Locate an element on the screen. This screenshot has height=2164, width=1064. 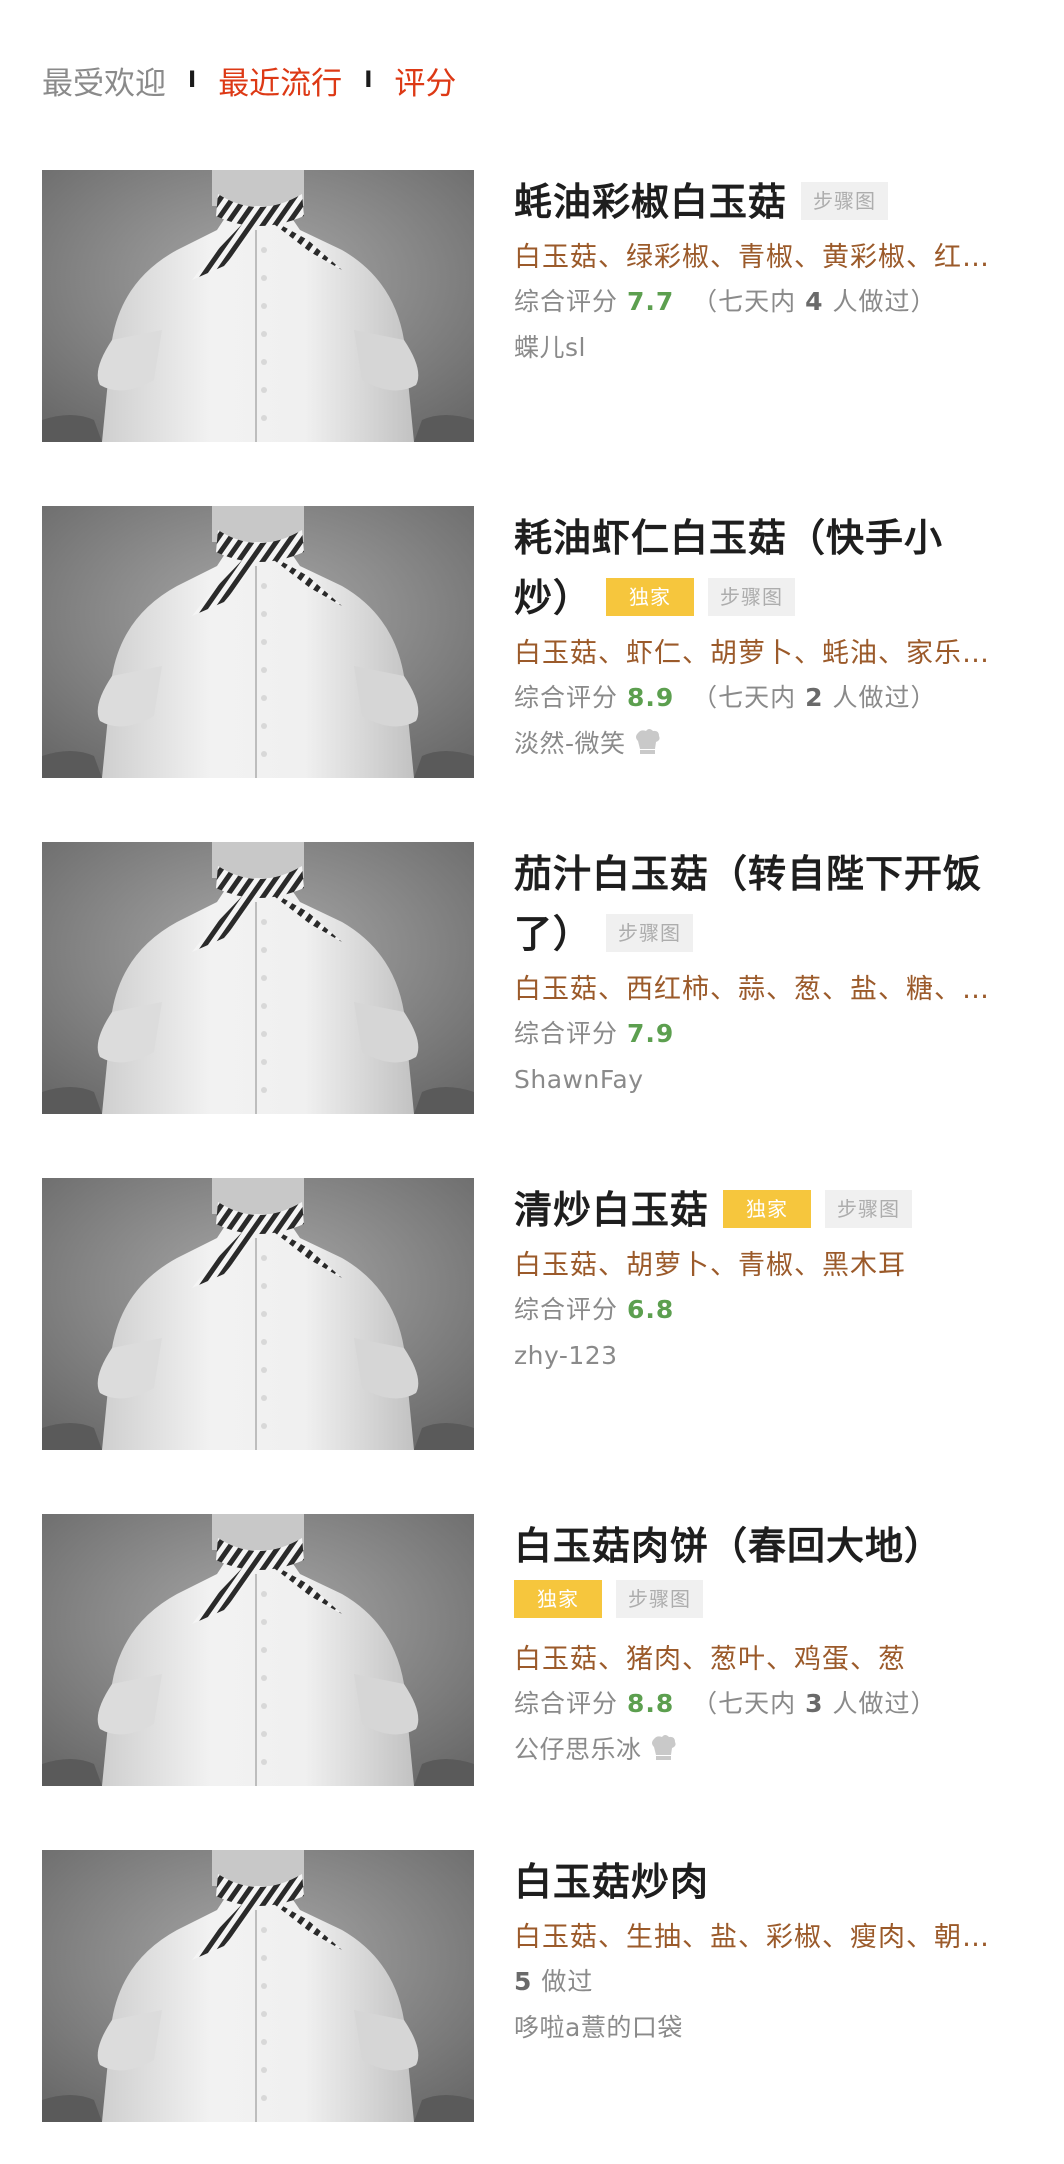
rating-score: 7.7 is located at coordinates (650, 301).